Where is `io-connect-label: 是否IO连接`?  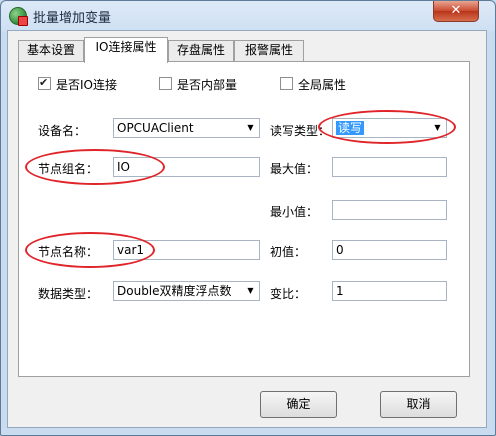 io-connect-label: 是否IO连接 is located at coordinates (86, 85).